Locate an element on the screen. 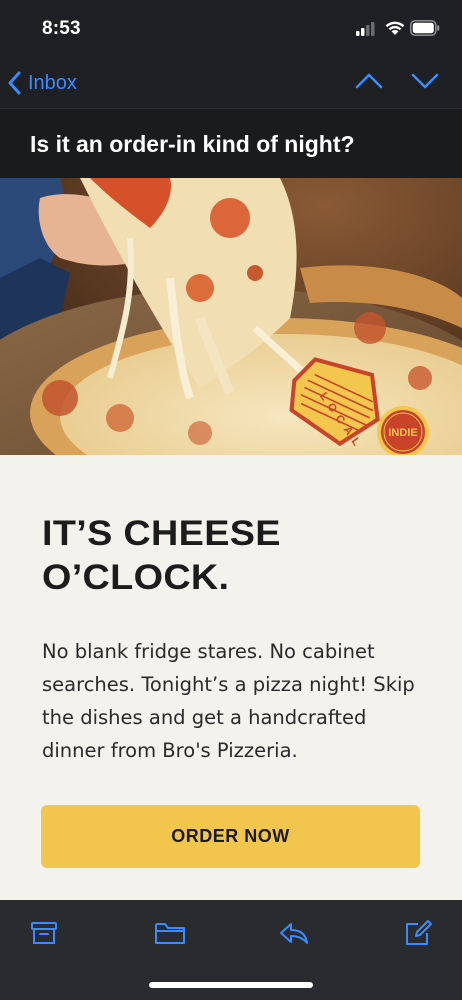 The width and height of the screenshot is (462, 1000). reply-icon is located at coordinates (294, 933).